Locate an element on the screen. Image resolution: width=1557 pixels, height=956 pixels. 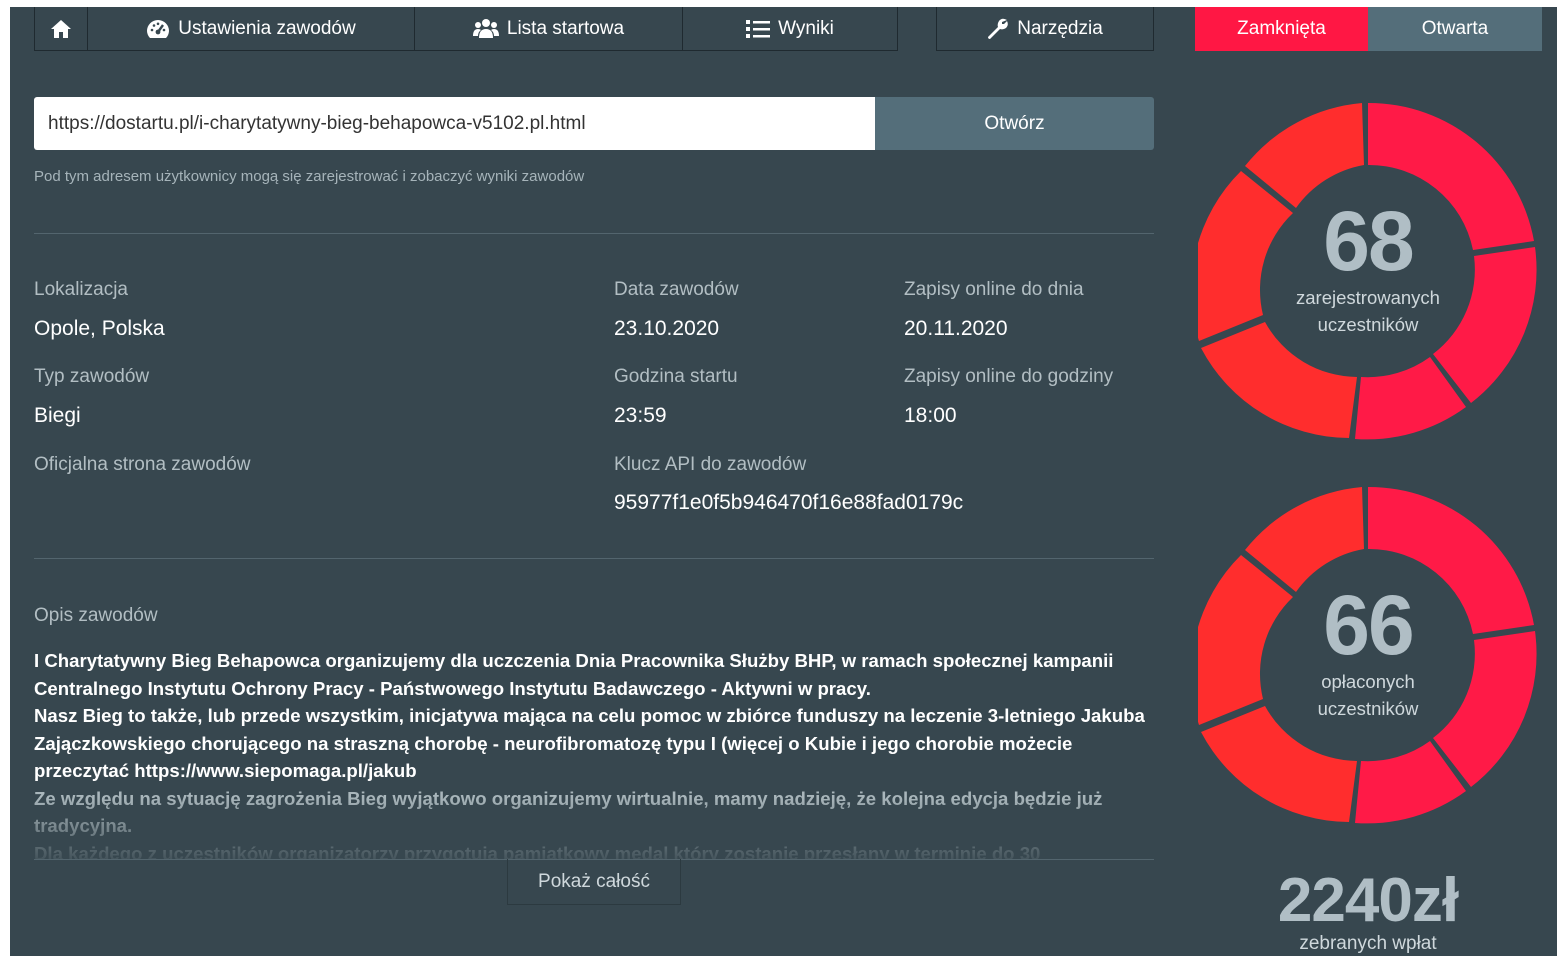
home-icon is located at coordinates (61, 28).